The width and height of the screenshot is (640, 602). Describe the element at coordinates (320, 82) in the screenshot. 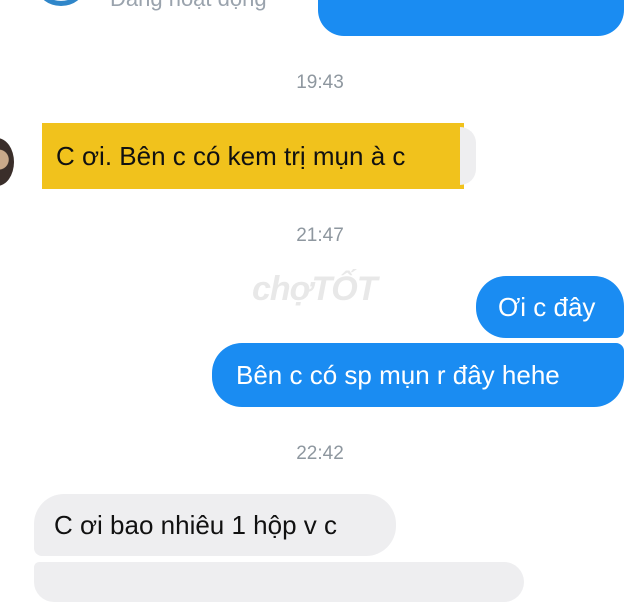

I see `message-timestamp: 19:43` at that location.